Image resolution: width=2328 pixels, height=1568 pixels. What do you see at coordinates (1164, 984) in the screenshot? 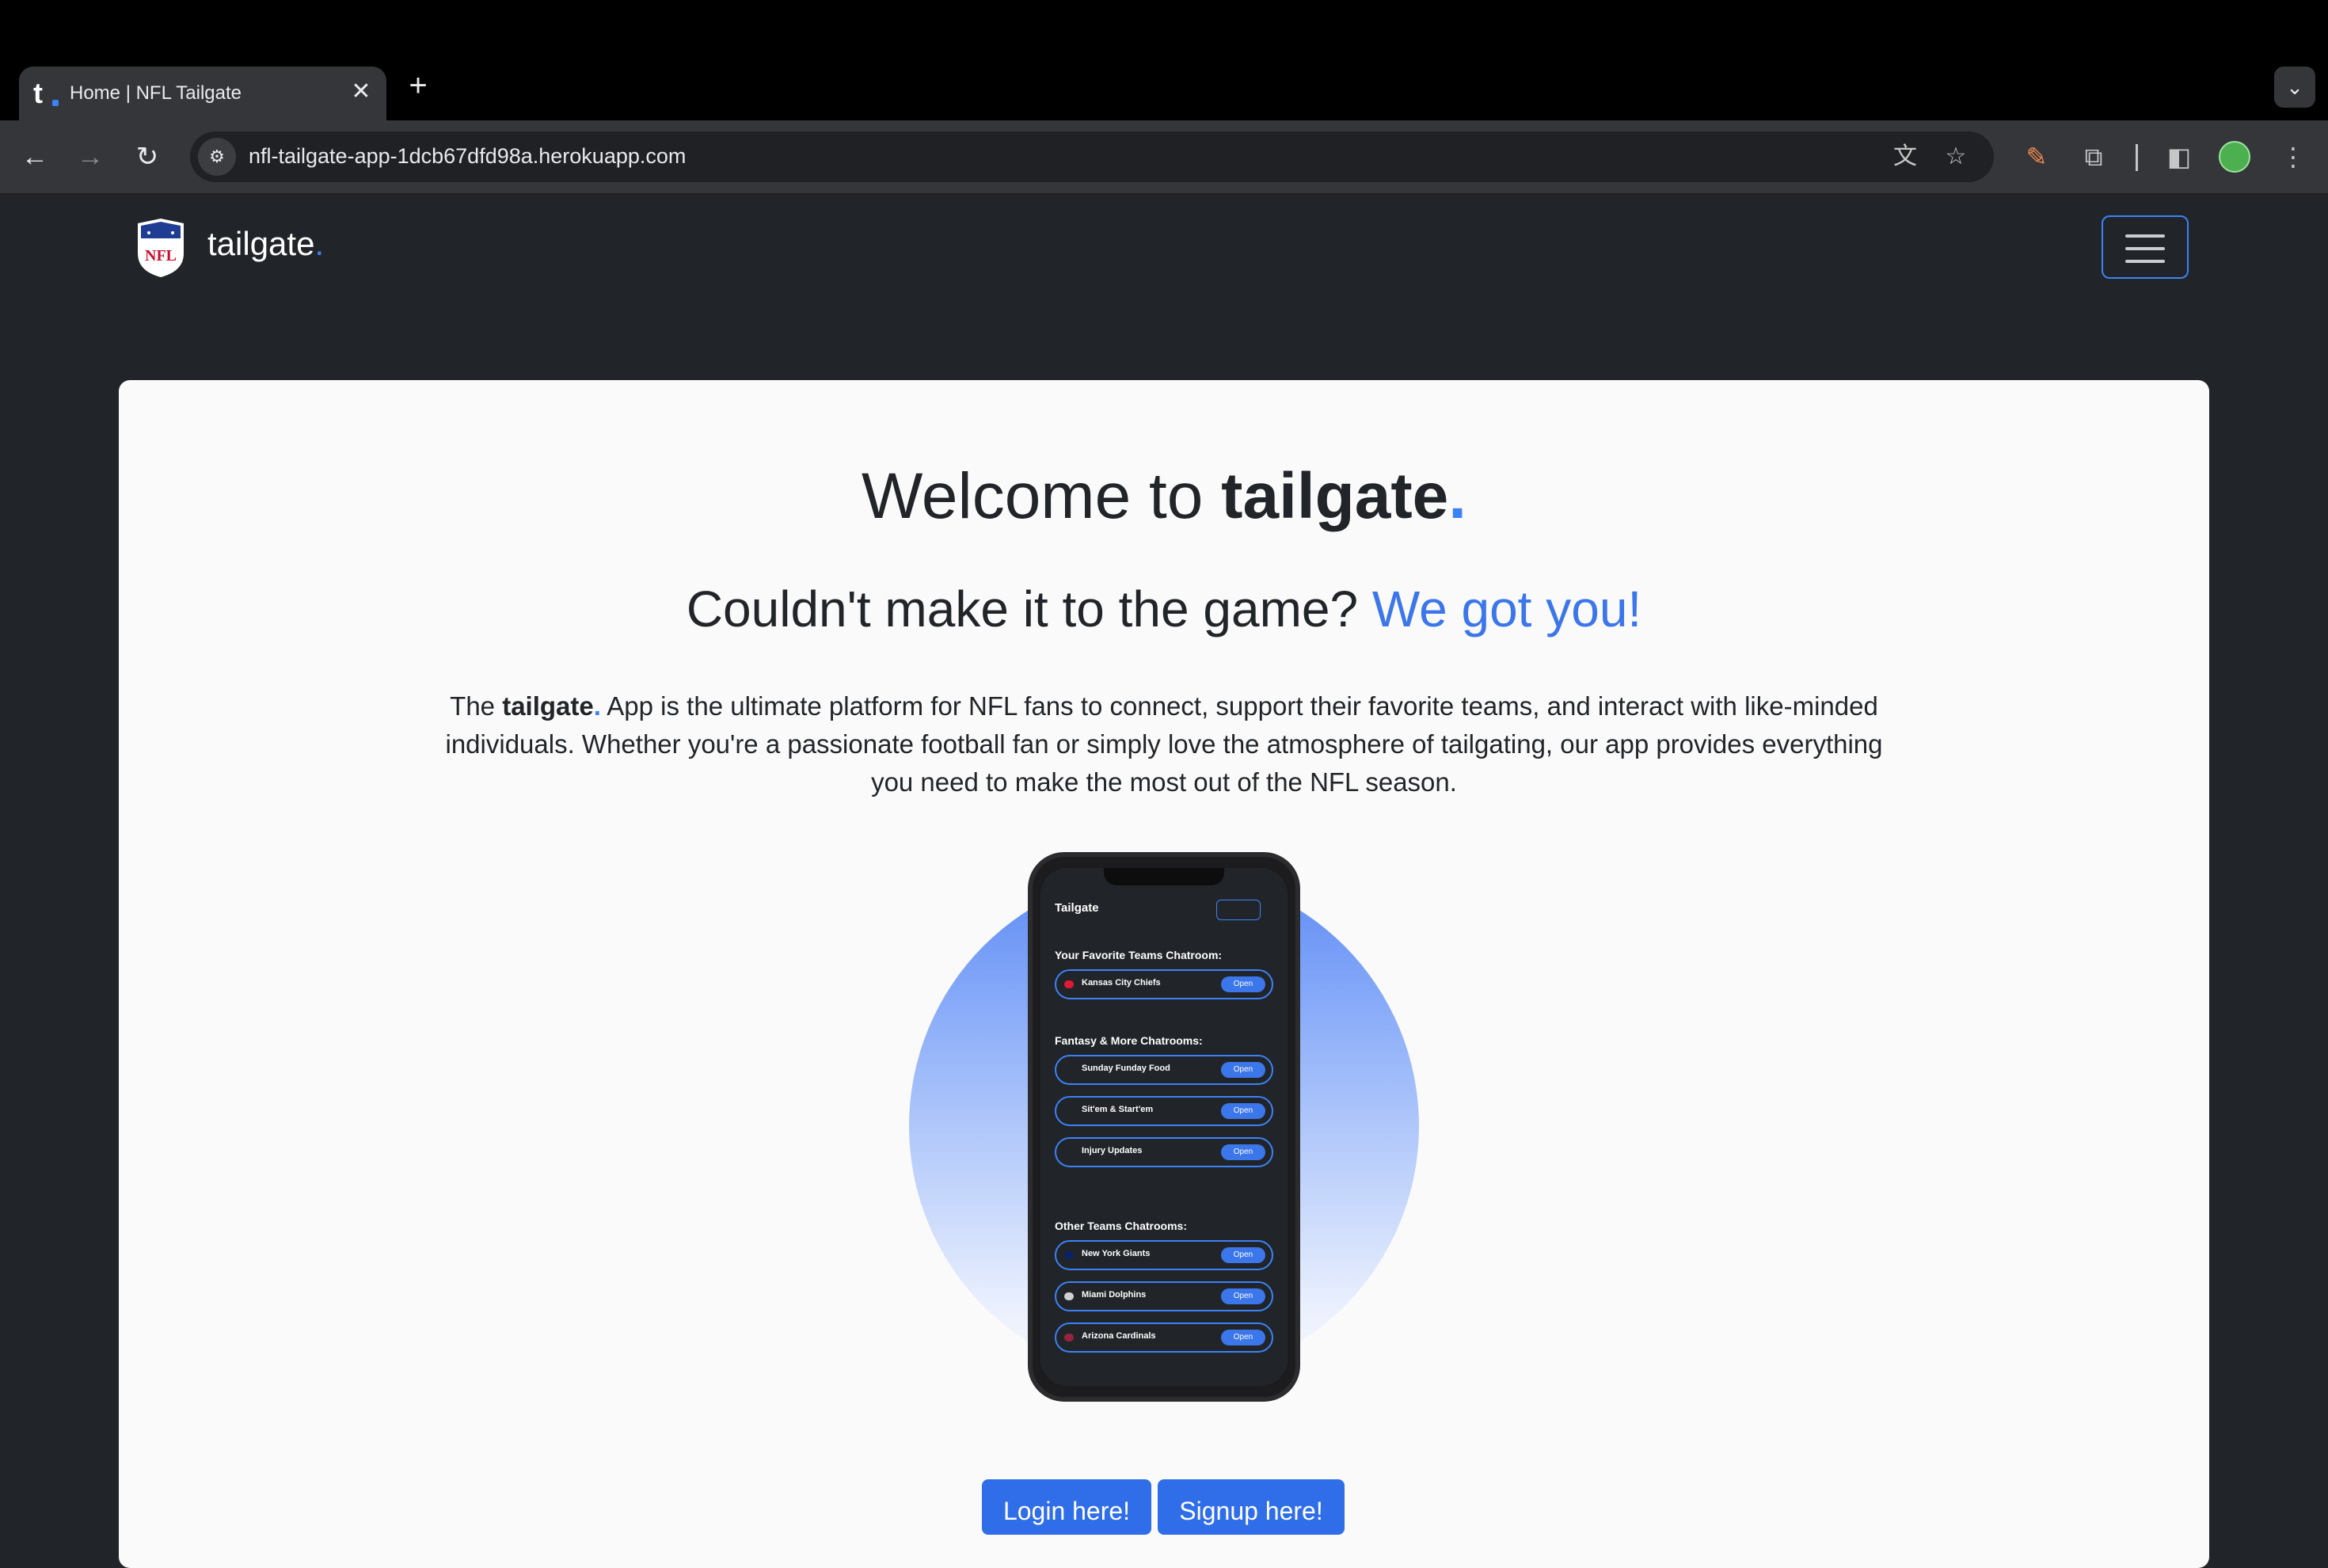
I see `phone-chatroom-row: Kansas City Chiefs Open` at bounding box center [1164, 984].